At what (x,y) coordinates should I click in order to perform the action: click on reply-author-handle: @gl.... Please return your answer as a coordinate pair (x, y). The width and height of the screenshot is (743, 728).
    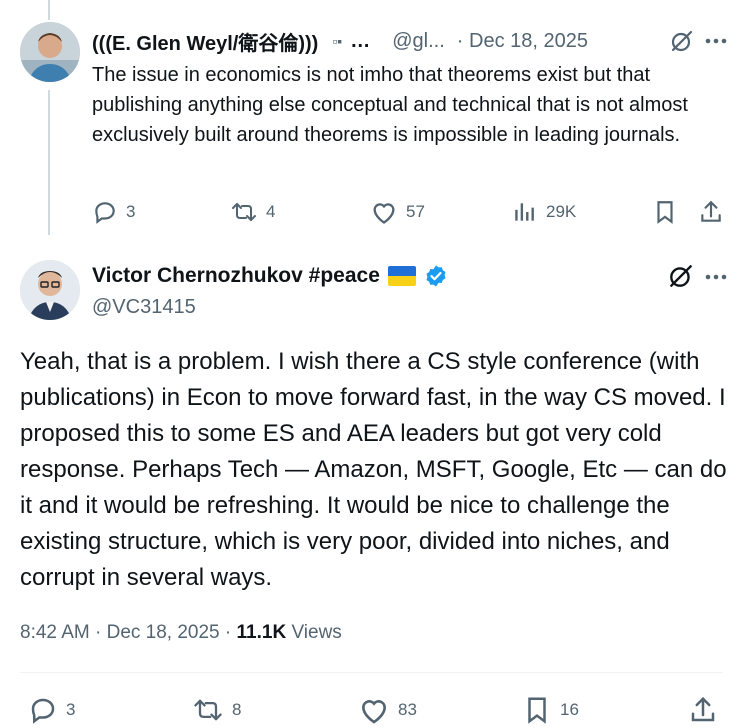
    Looking at the image, I should click on (418, 41).